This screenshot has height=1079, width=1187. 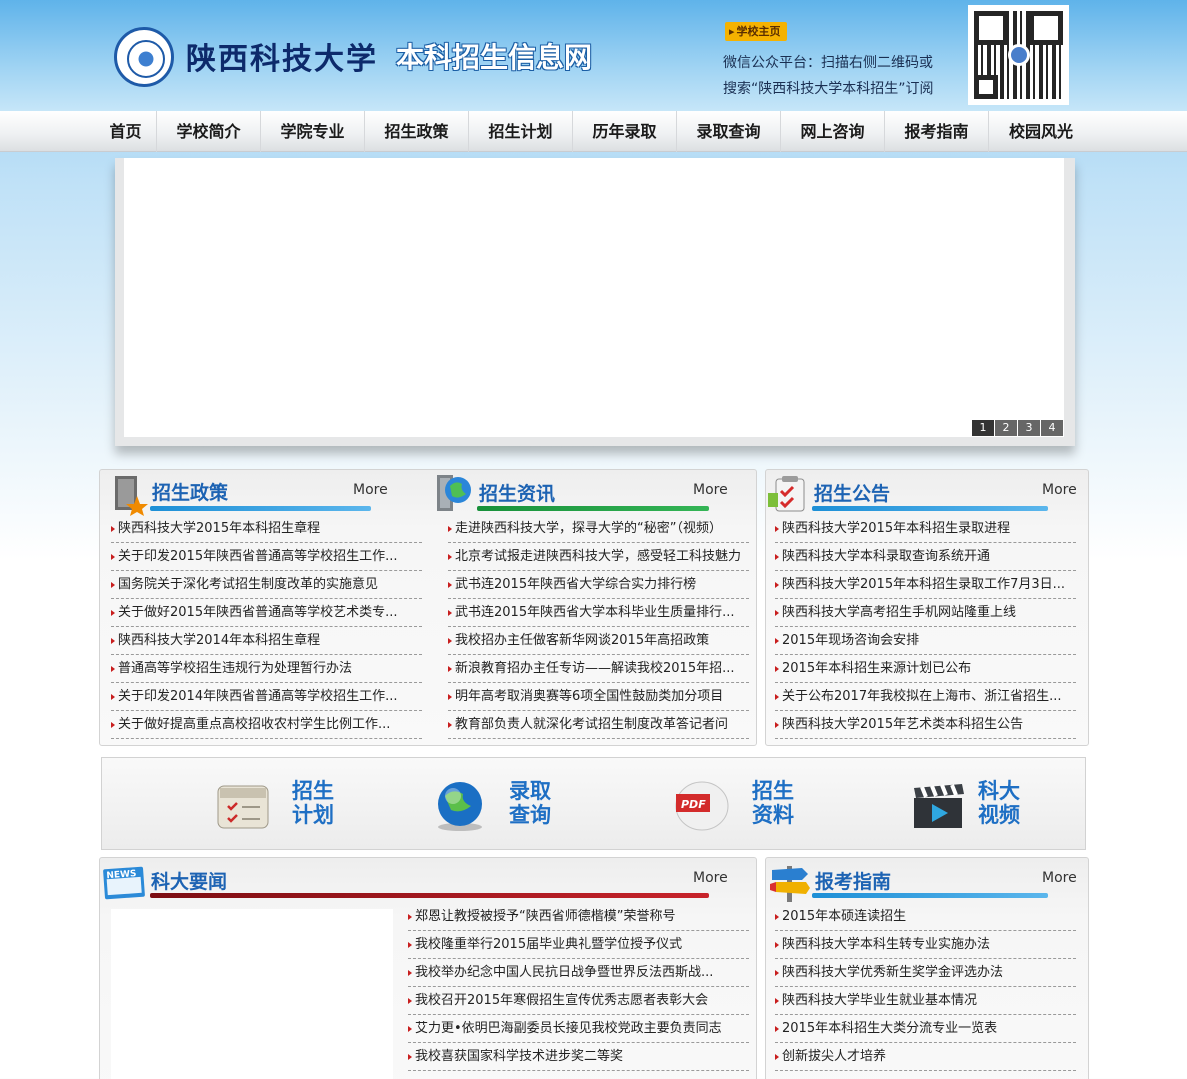 I want to click on site-title: 本科招生信息网, so click(x=494, y=57).